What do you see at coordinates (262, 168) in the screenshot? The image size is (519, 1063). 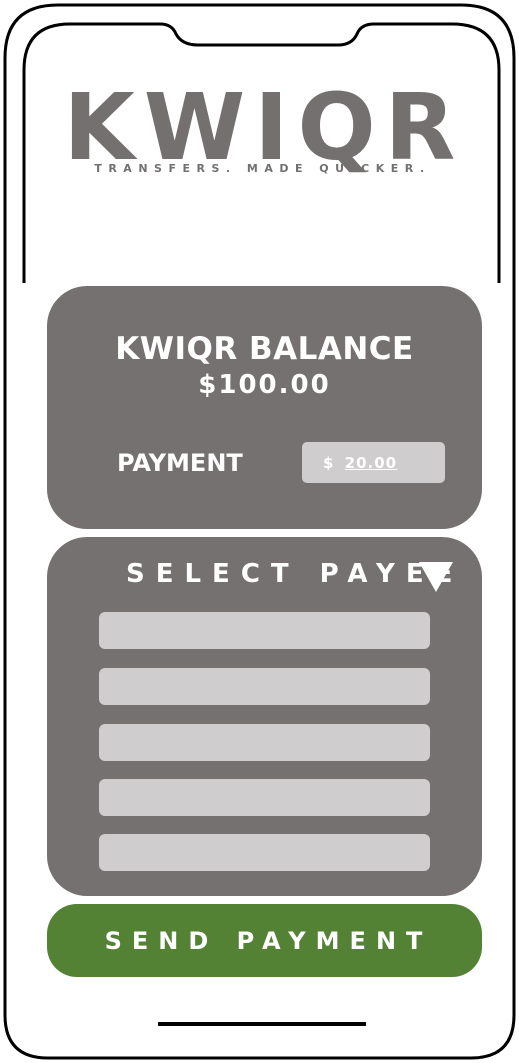 I see `app-tagline: TRANSFERS. MADE QUICKER.` at bounding box center [262, 168].